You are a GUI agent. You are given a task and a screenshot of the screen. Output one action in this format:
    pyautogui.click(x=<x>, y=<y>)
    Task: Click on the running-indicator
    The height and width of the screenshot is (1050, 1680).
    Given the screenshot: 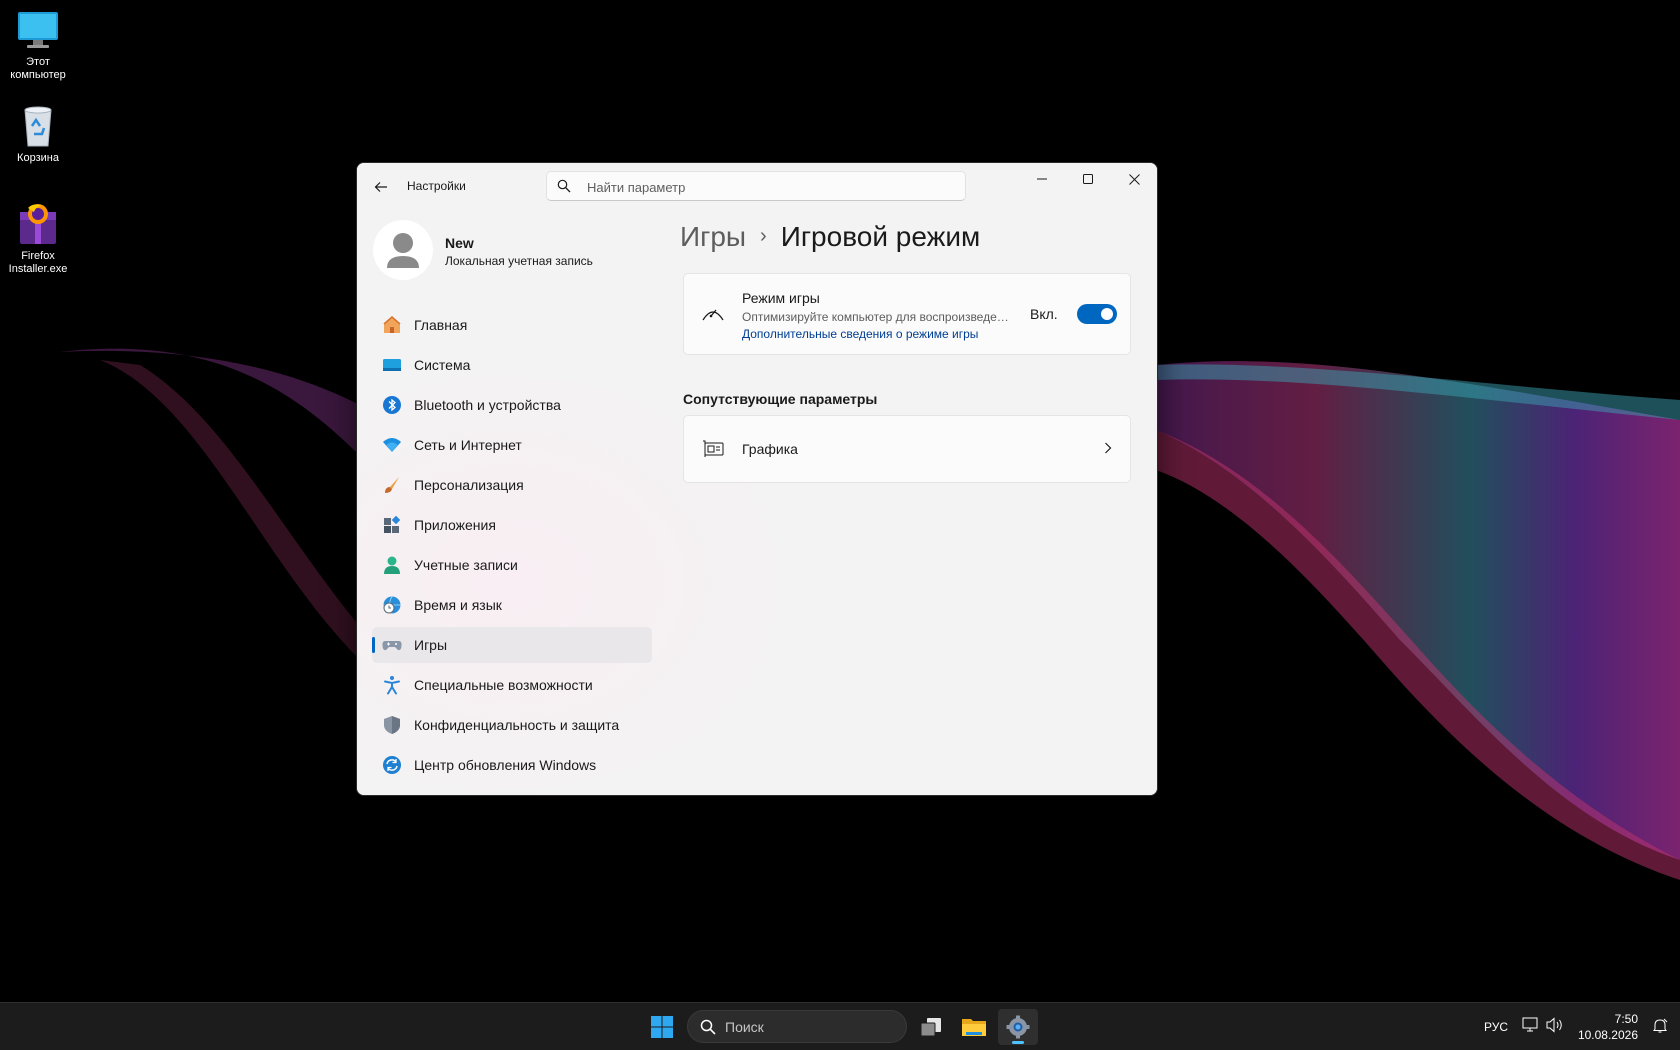 What is the action you would take?
    pyautogui.click(x=1018, y=1042)
    